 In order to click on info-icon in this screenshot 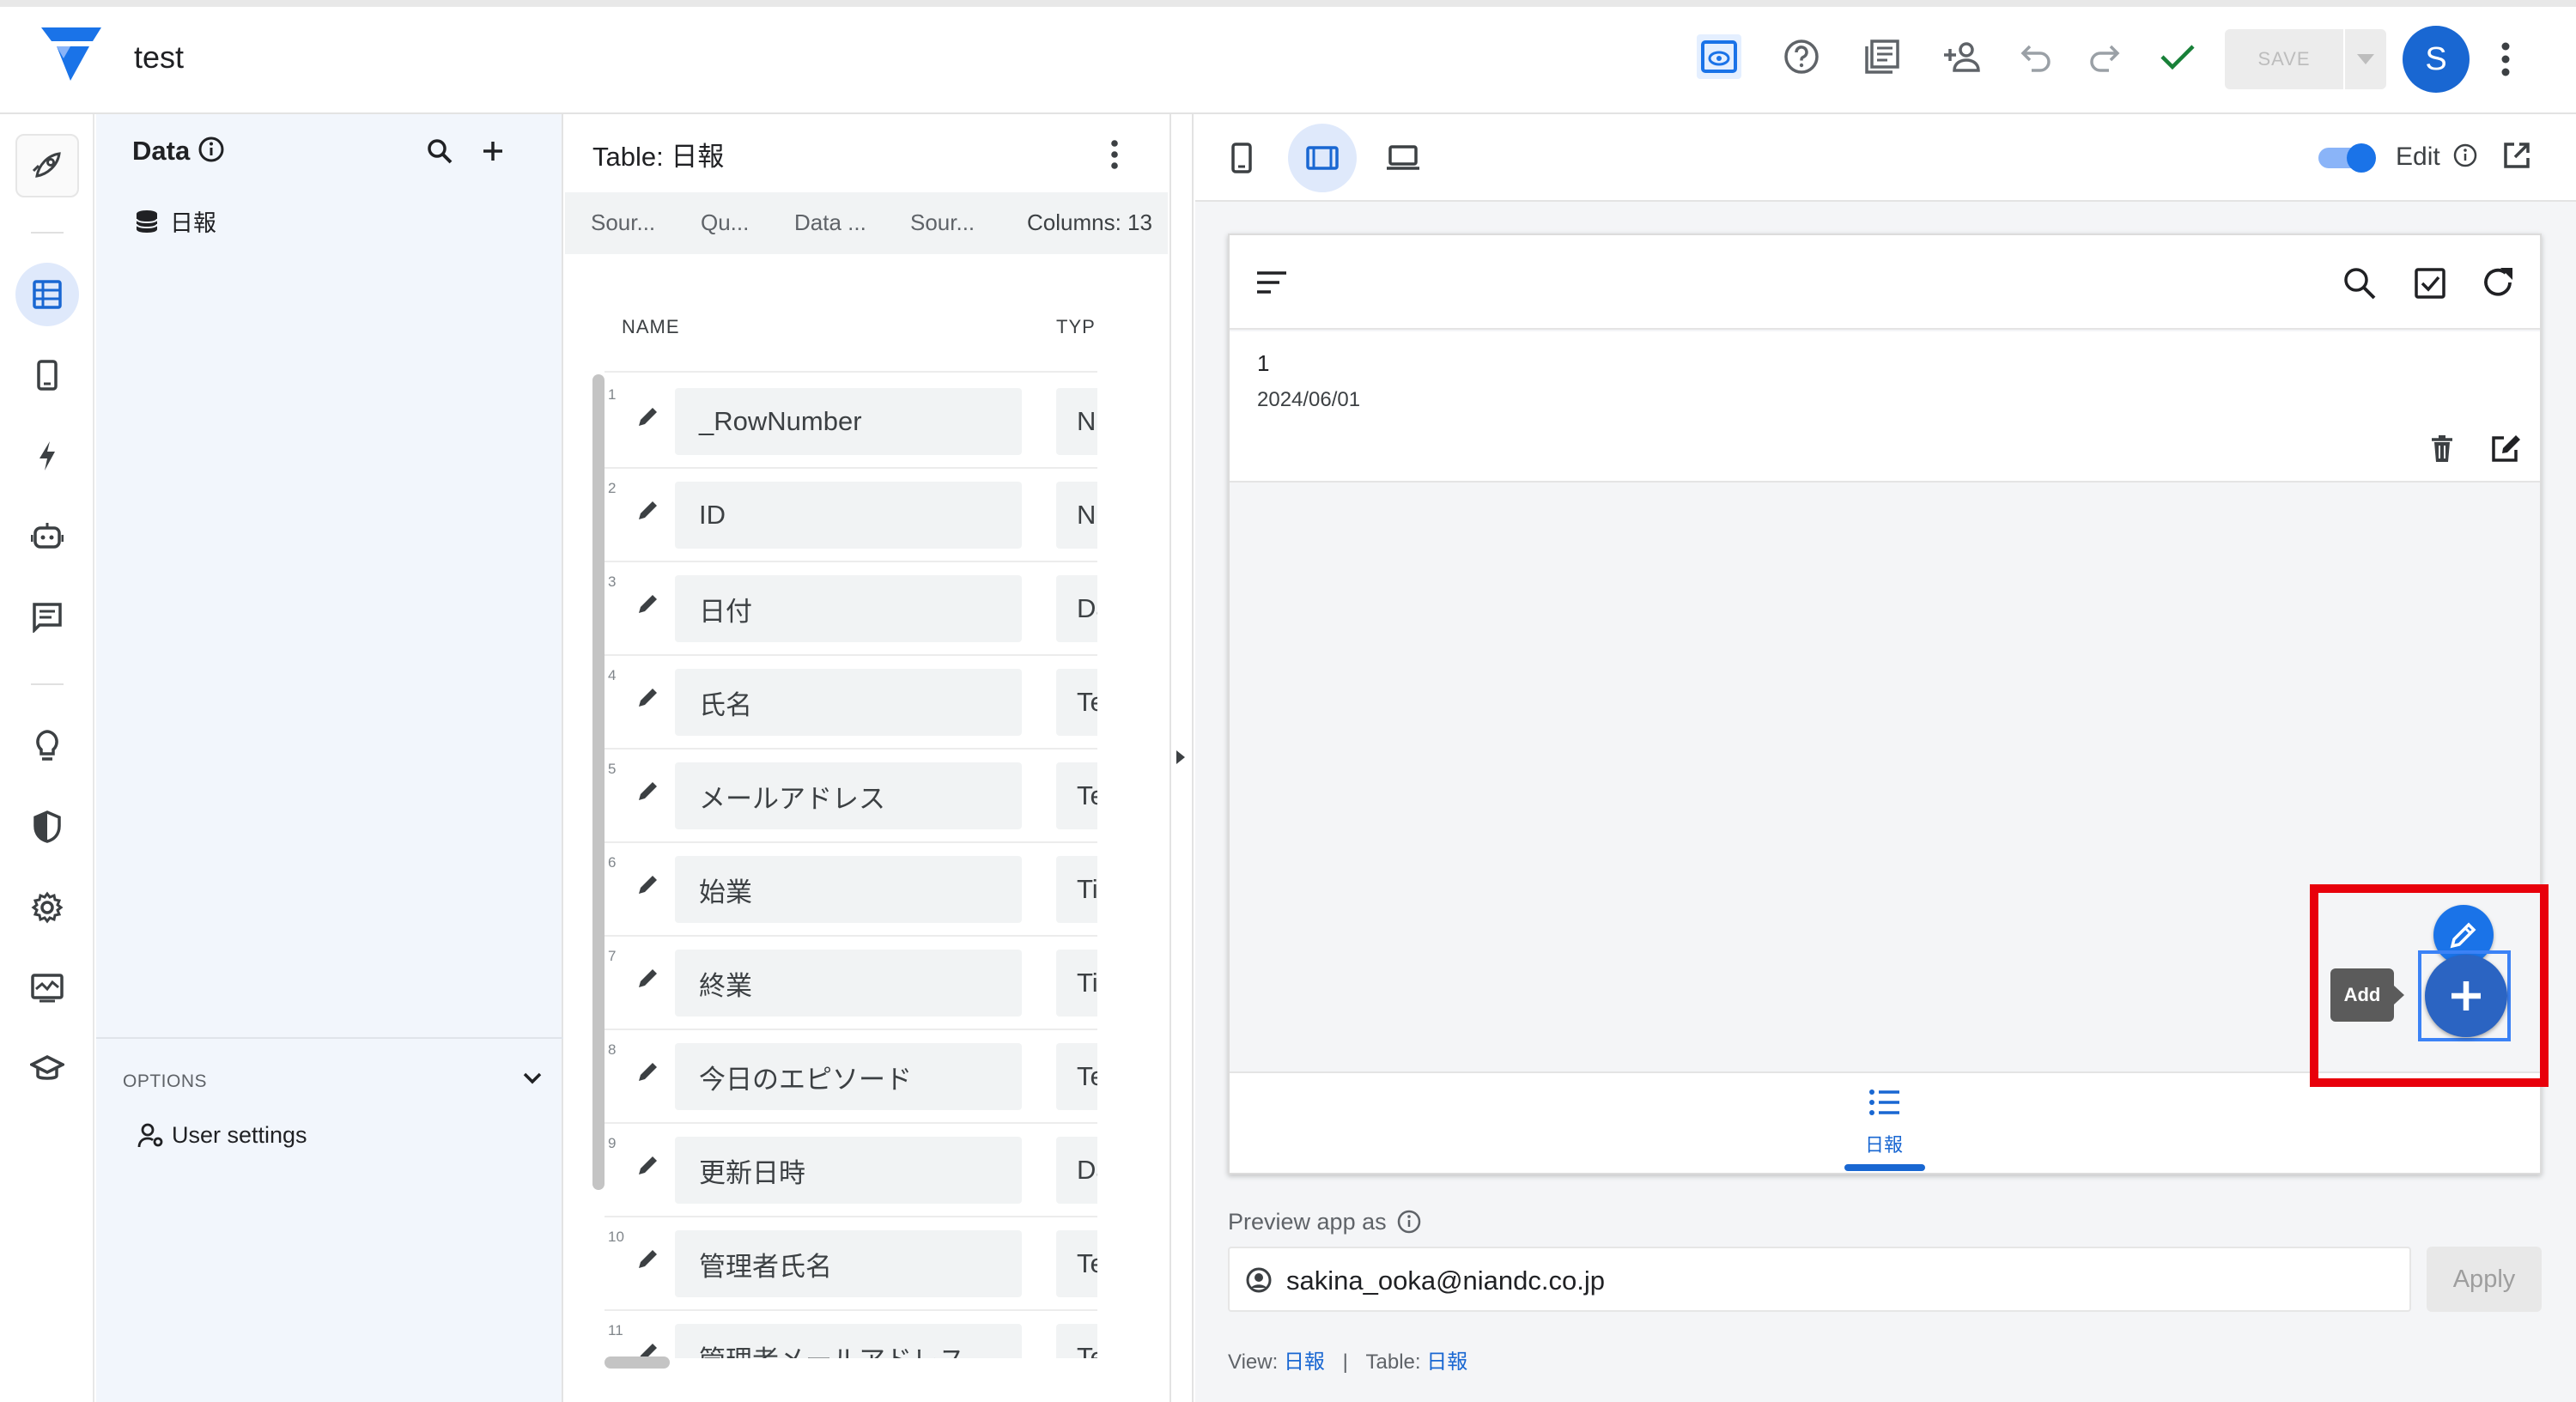, I will do `click(211, 149)`.